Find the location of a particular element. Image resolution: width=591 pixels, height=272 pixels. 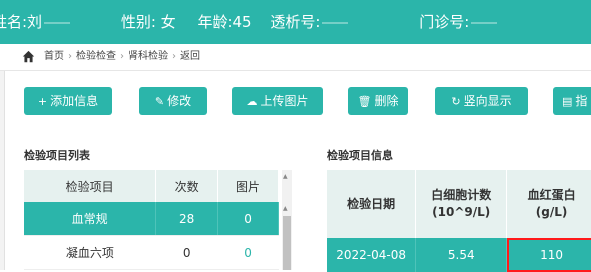

upload-image-label: 上传图片 is located at coordinates (284, 101).